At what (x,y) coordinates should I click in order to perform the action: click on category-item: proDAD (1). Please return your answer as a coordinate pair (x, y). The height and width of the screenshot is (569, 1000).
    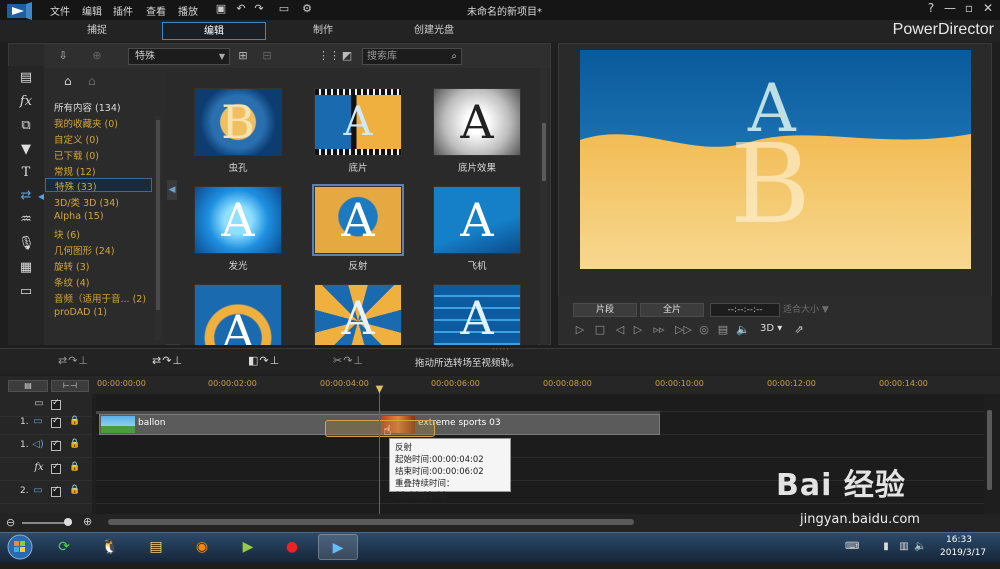
    Looking at the image, I should click on (80, 314).